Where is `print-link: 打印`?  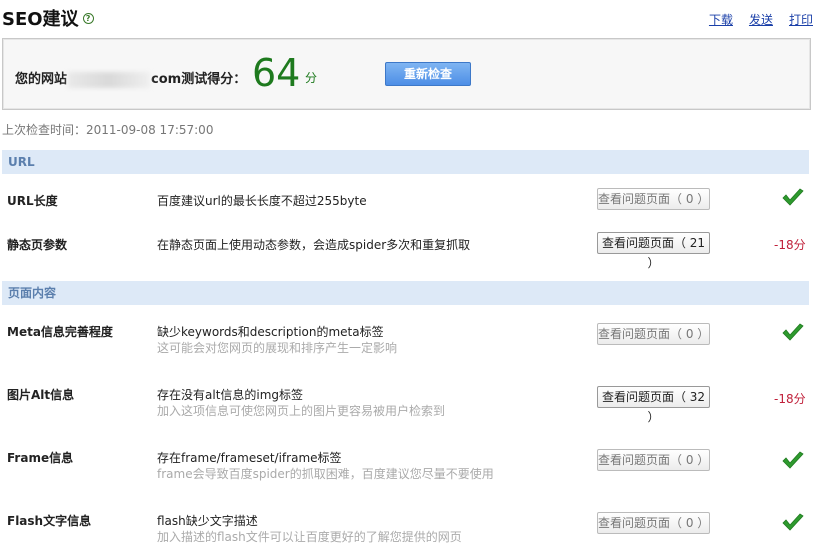
print-link: 打印 is located at coordinates (801, 19).